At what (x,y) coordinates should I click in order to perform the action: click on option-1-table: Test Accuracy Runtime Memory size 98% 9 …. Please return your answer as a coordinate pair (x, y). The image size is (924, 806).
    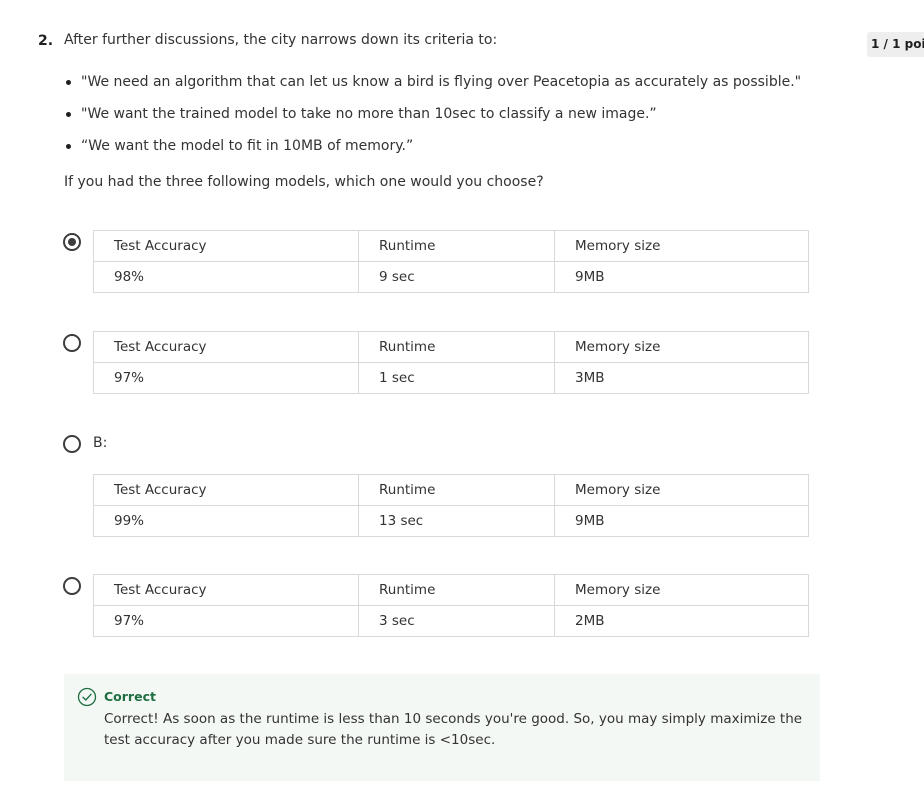
    Looking at the image, I should click on (451, 261).